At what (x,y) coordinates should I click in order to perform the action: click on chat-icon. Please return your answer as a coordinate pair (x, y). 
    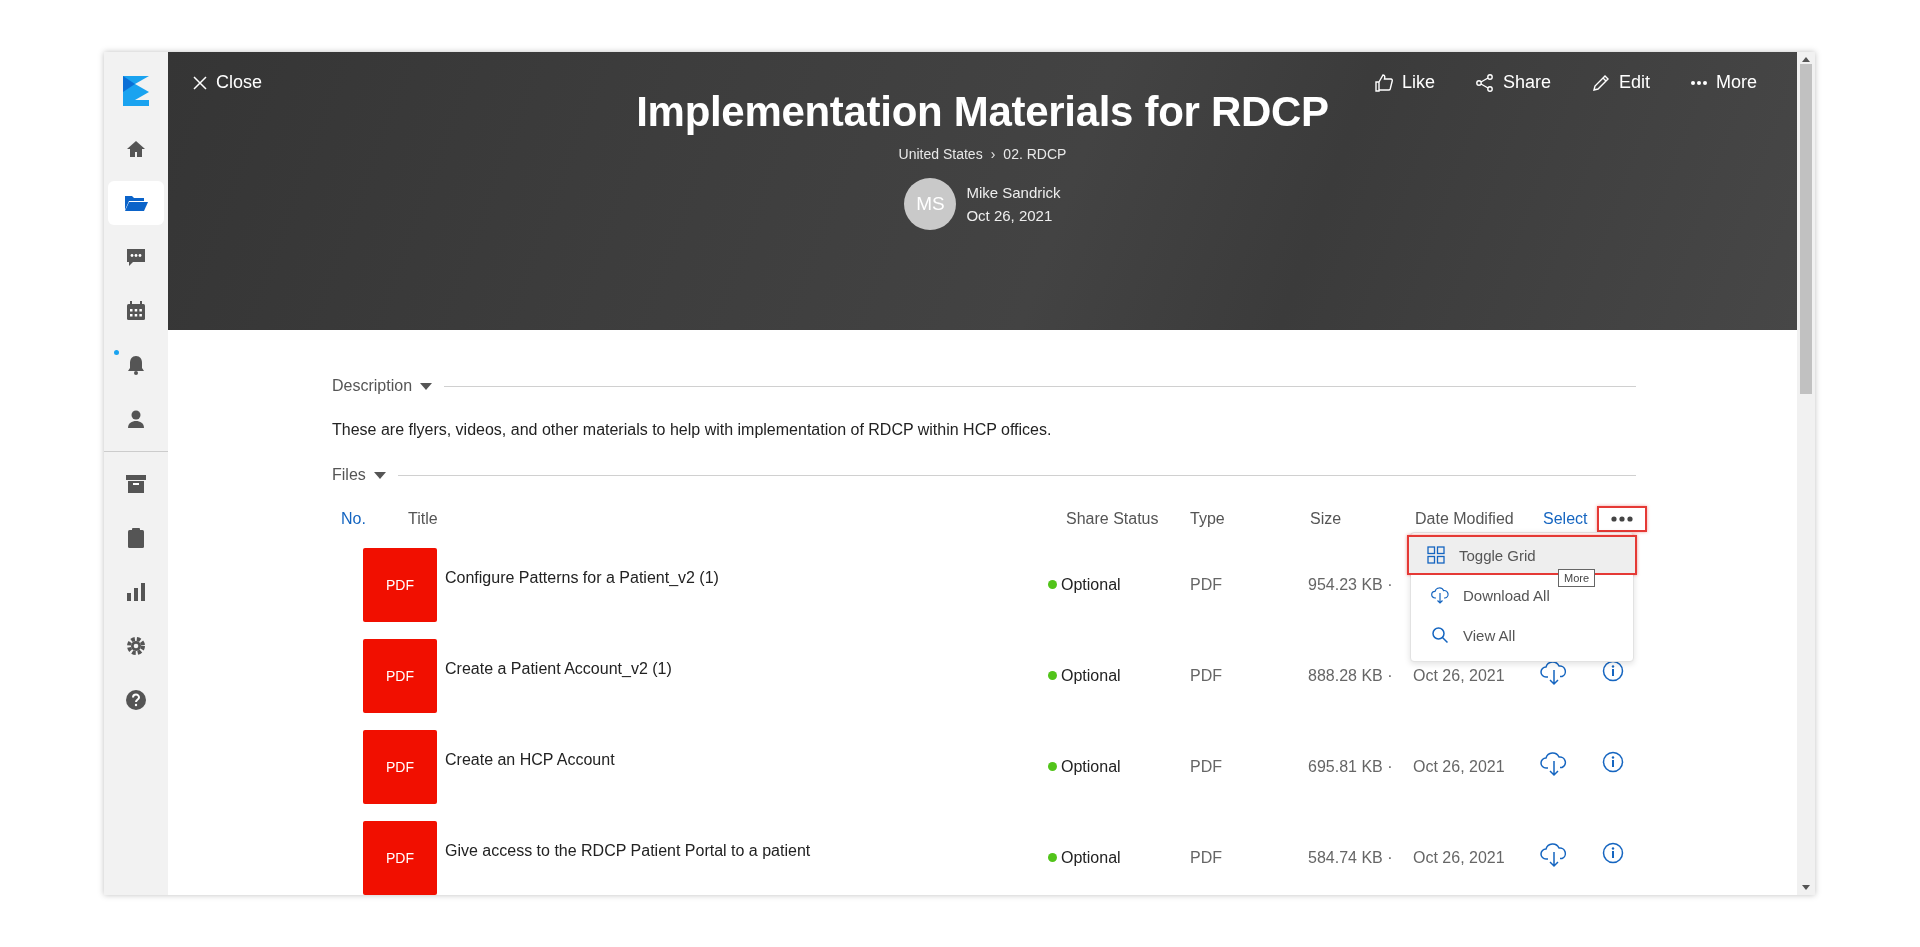
    Looking at the image, I should click on (136, 257).